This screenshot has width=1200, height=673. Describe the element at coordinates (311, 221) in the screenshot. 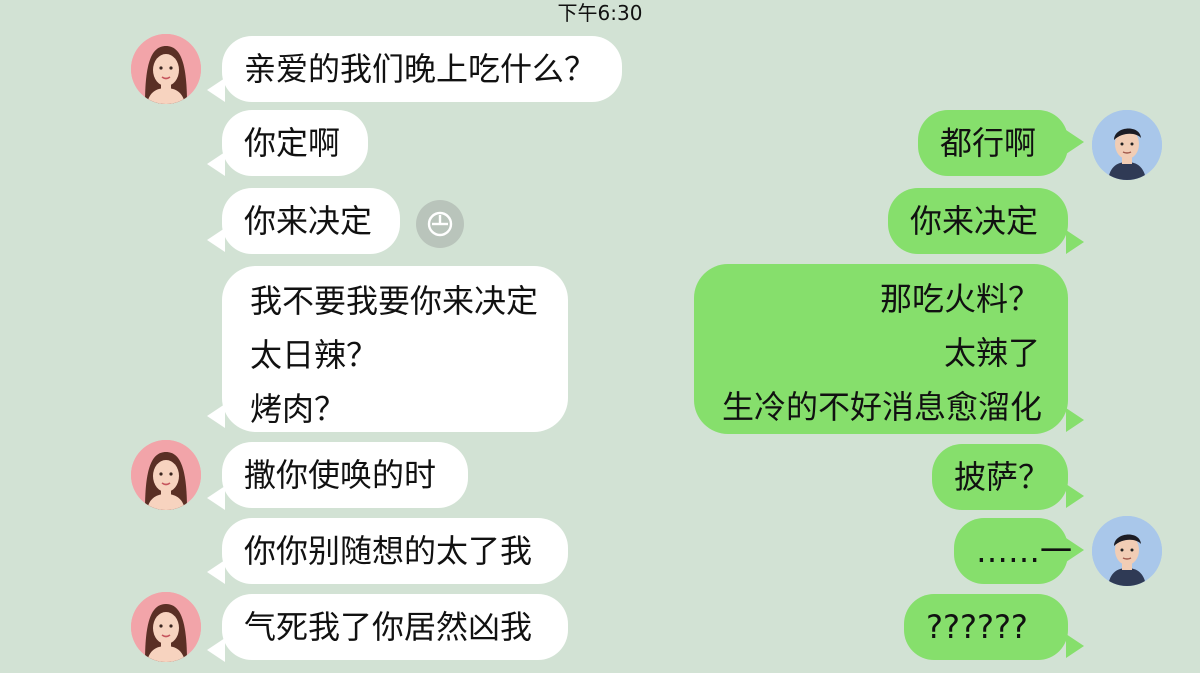

I see `incoming-message: 你来决定` at that location.